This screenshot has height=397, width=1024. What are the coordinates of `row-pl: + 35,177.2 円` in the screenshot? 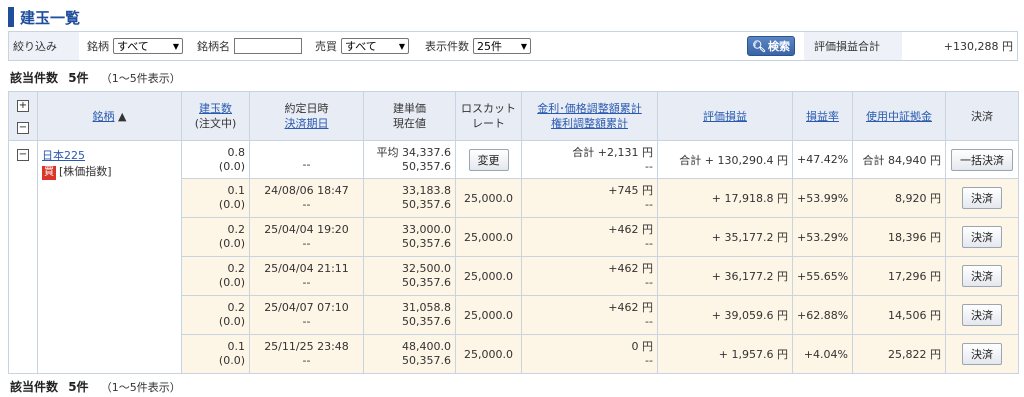 It's located at (725, 237).